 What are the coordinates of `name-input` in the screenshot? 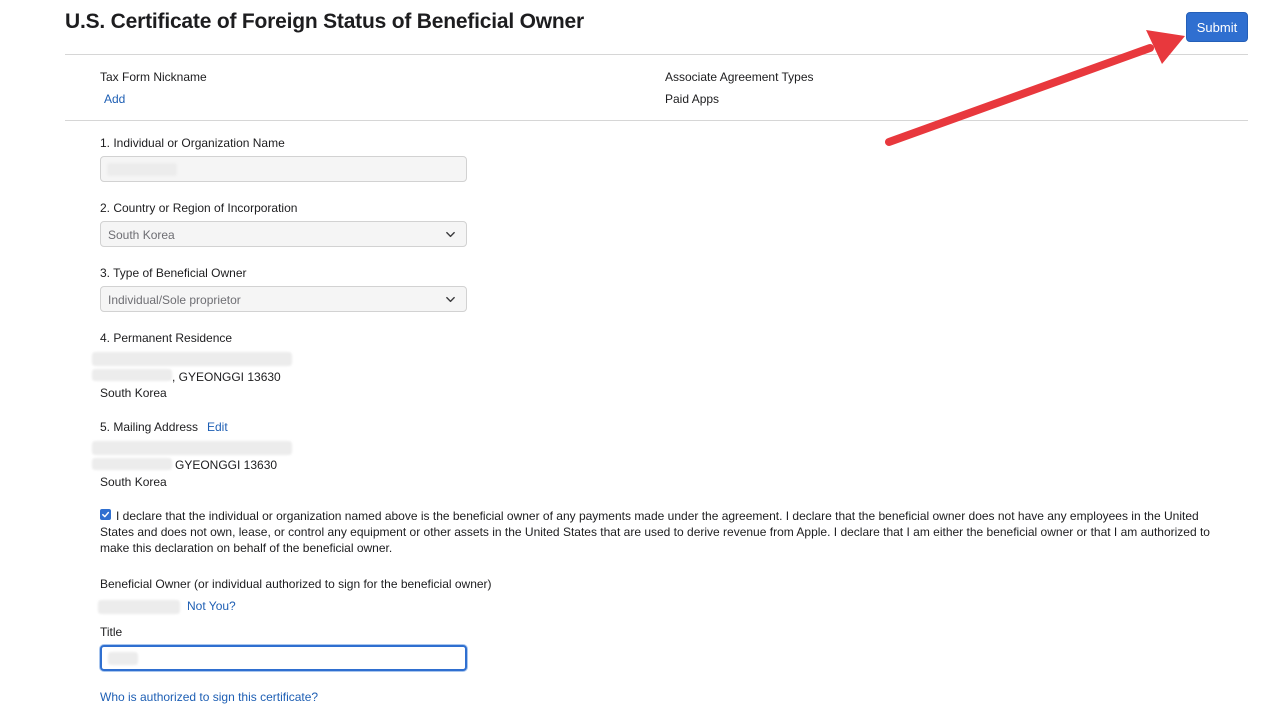 It's located at (283, 169).